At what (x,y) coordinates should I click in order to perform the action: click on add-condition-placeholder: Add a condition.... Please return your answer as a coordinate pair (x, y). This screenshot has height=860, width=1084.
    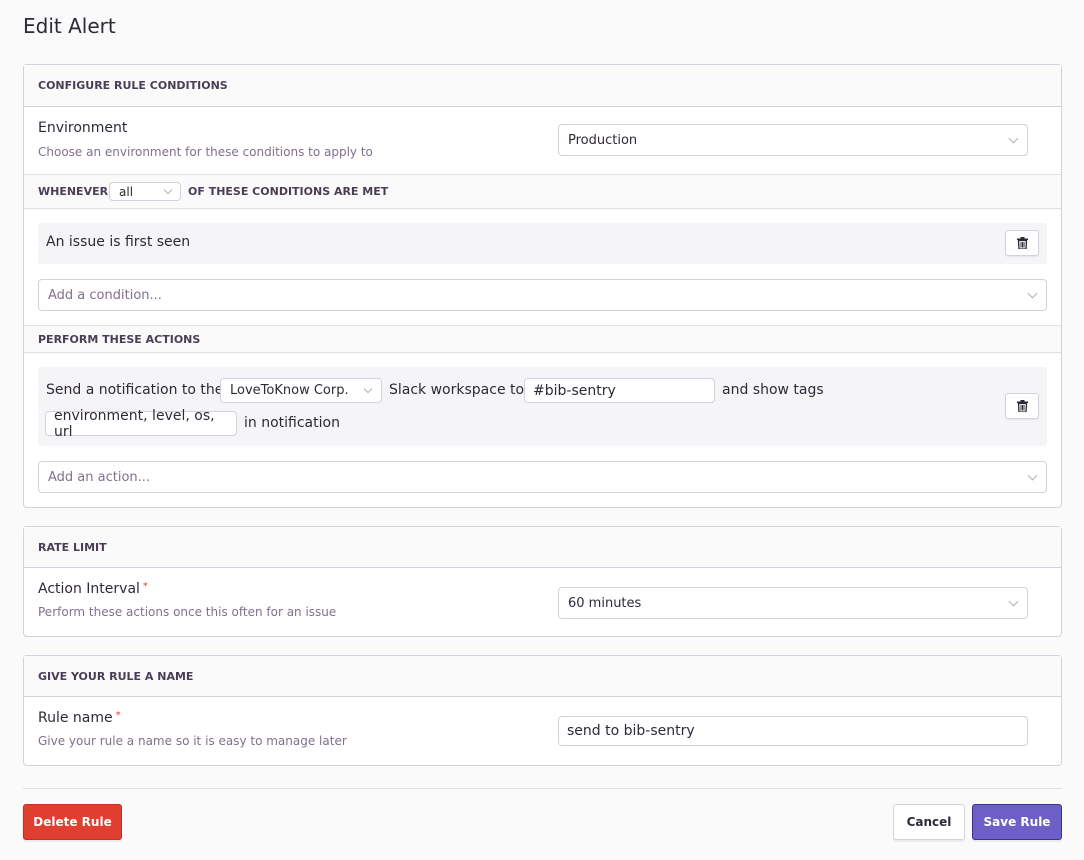
    Looking at the image, I should click on (105, 295).